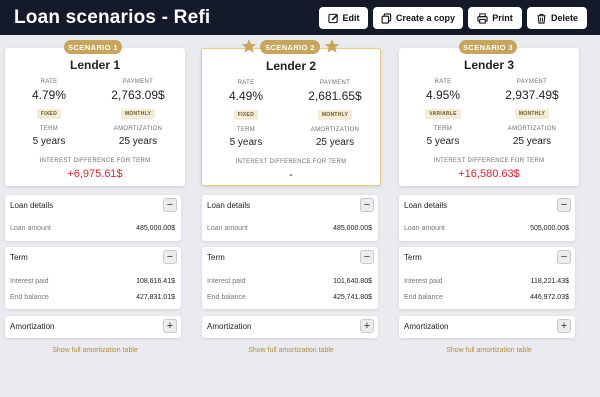 The width and height of the screenshot is (600, 397). What do you see at coordinates (487, 218) in the screenshot?
I see `loan-details-panel-3: Loan details − Loan amount 505,000.00$` at bounding box center [487, 218].